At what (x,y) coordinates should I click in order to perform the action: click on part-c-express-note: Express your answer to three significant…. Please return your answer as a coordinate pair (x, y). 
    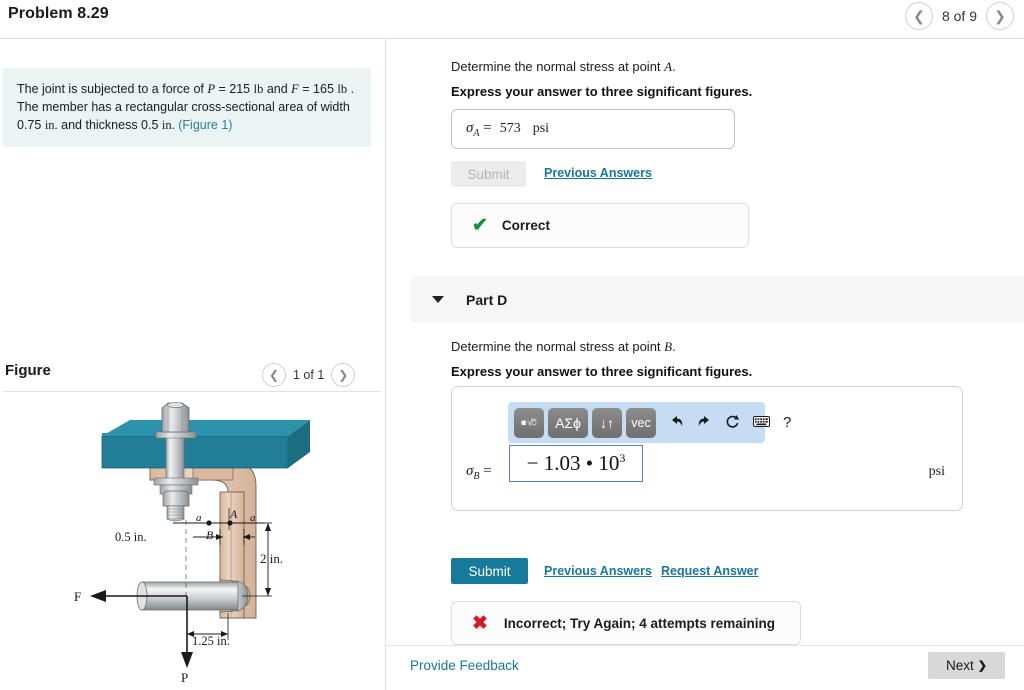
    Looking at the image, I should click on (602, 91).